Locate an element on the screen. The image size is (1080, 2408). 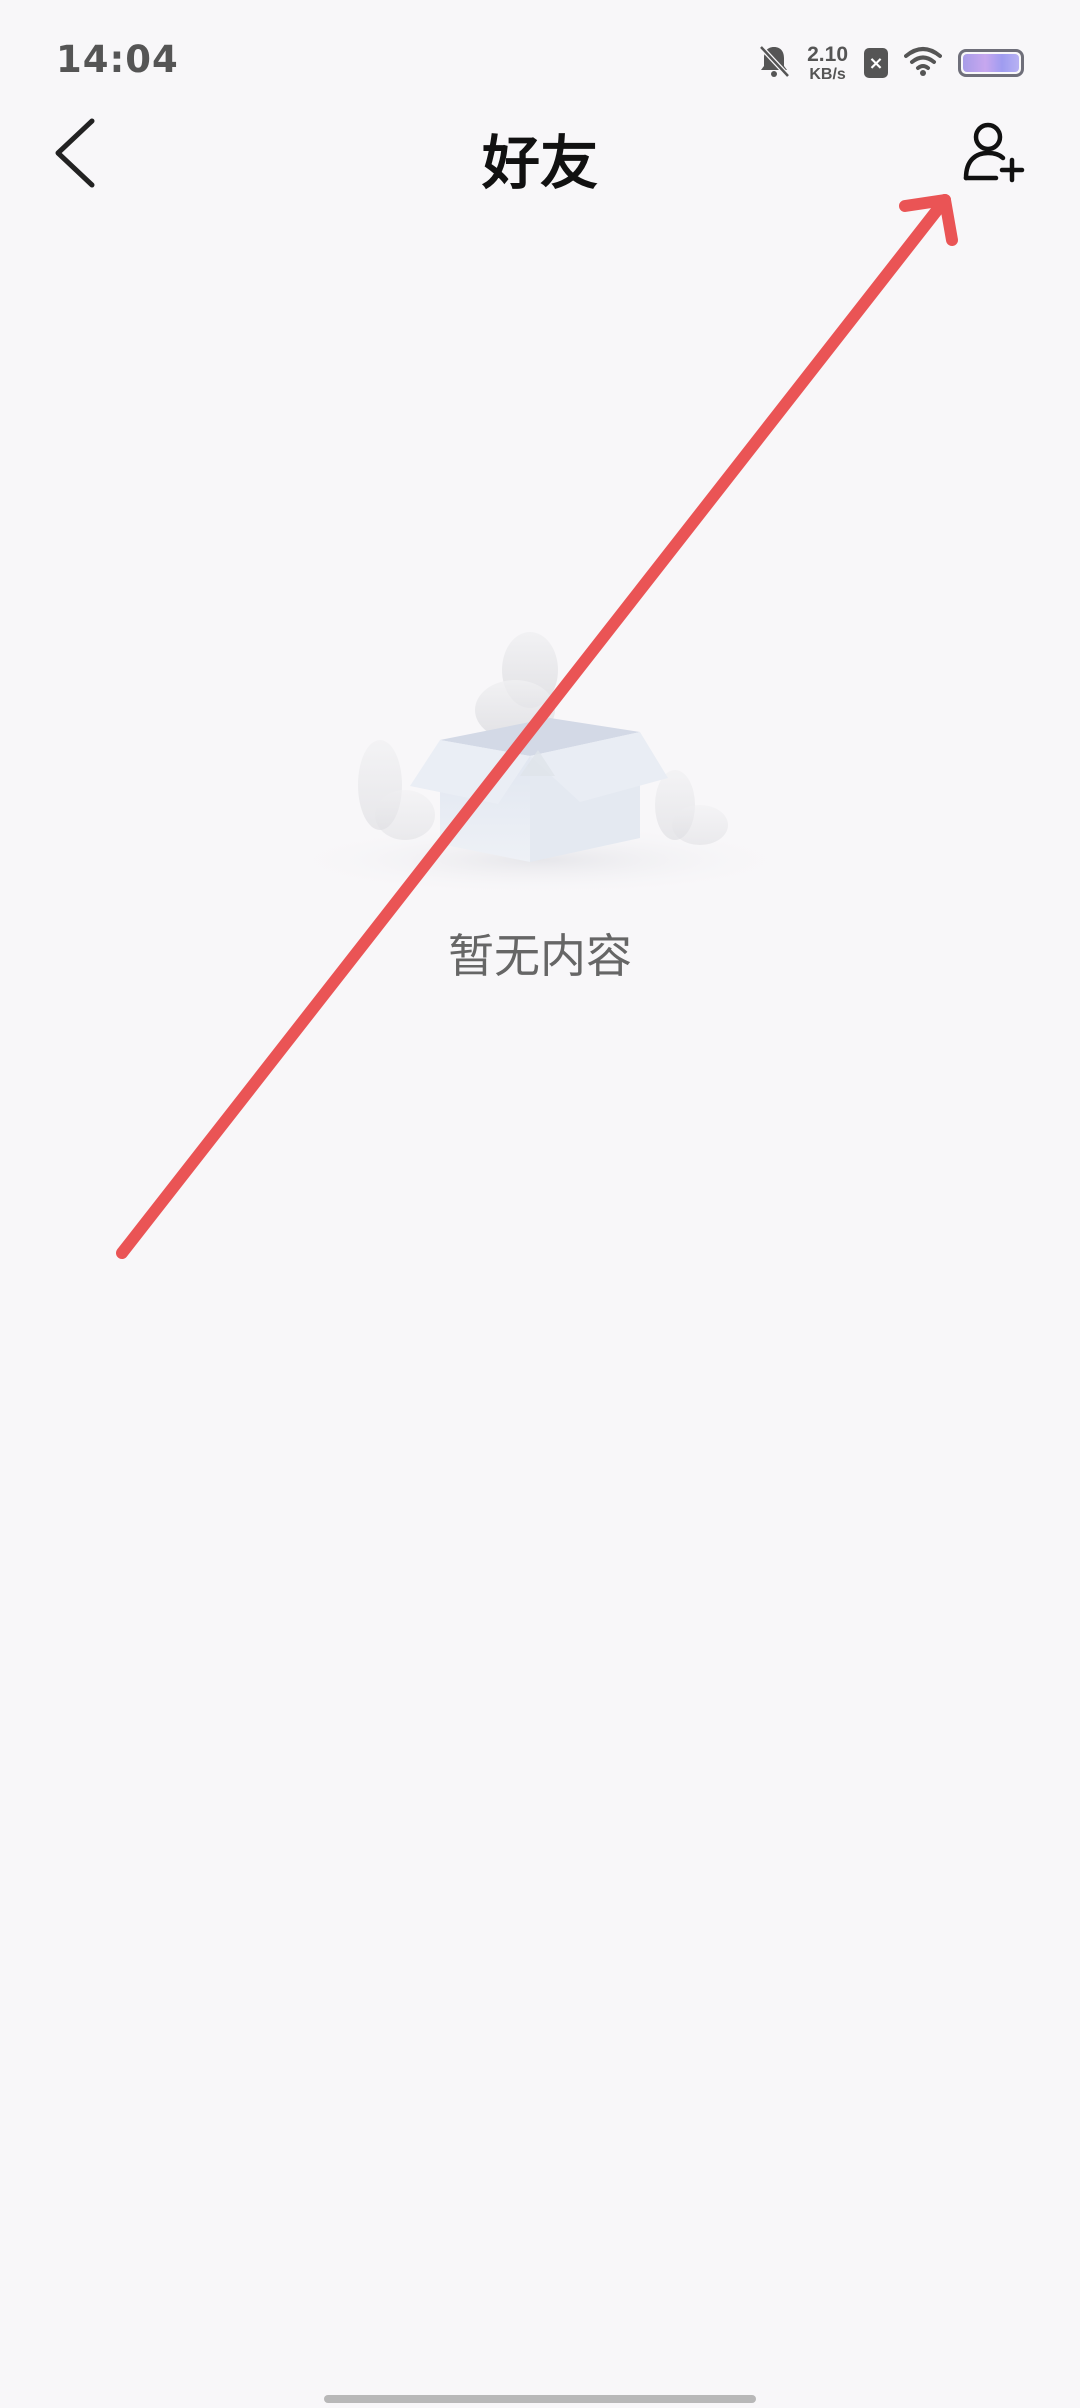
status-time: 14:04 is located at coordinates (117, 59).